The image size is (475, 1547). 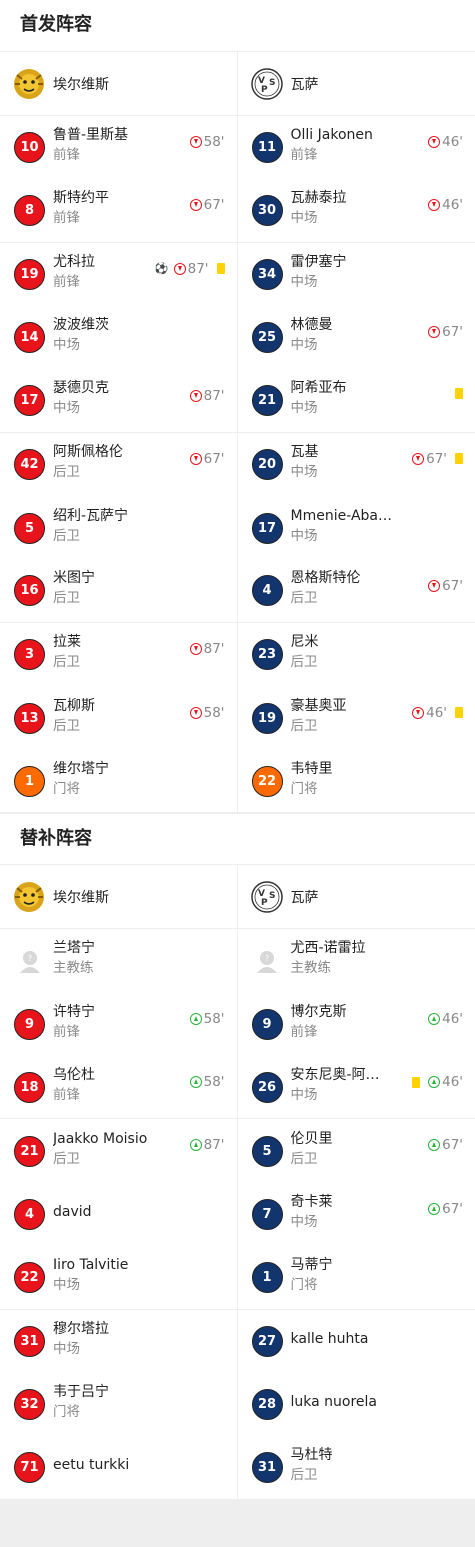 What do you see at coordinates (272, 83) in the screenshot?
I see `svg-text: S` at bounding box center [272, 83].